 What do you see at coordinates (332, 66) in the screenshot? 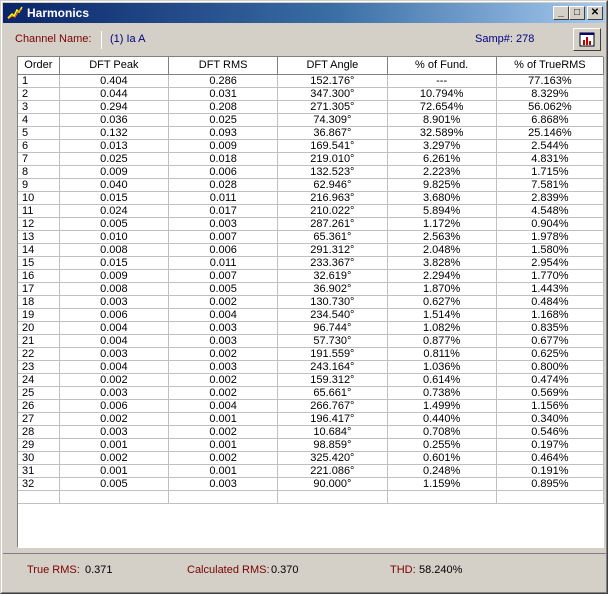
I see `column-header: DFT Angle` at bounding box center [332, 66].